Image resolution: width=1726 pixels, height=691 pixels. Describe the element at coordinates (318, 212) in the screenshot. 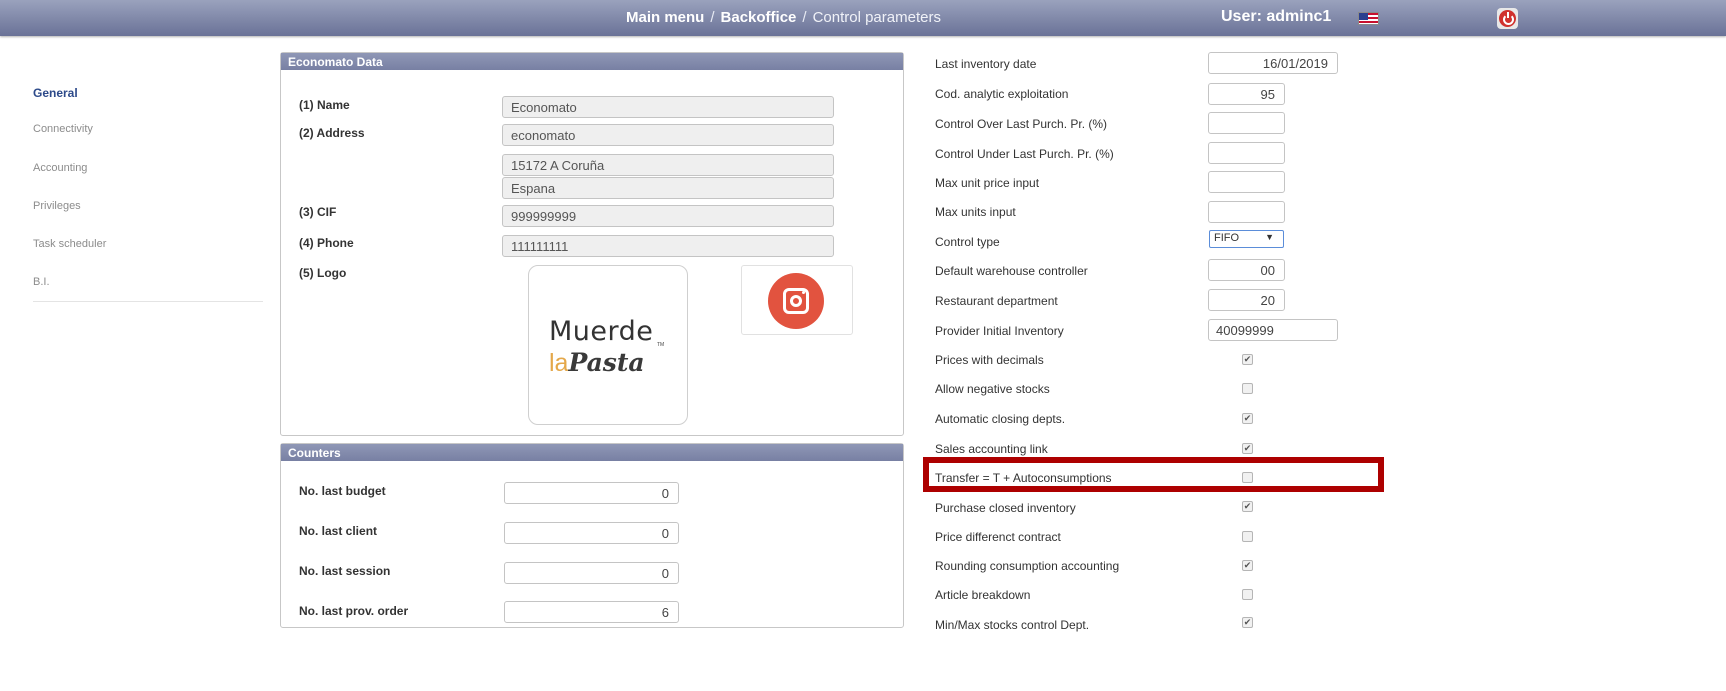

I see `cif-label: (3) CIF` at that location.